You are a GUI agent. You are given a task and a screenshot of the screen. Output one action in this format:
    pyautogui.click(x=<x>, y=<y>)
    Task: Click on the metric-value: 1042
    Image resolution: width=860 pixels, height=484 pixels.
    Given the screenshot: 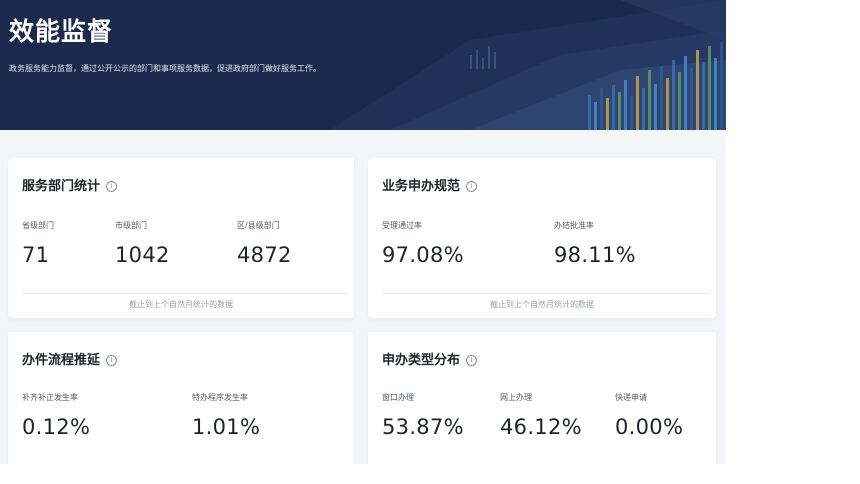 What is the action you would take?
    pyautogui.click(x=142, y=255)
    